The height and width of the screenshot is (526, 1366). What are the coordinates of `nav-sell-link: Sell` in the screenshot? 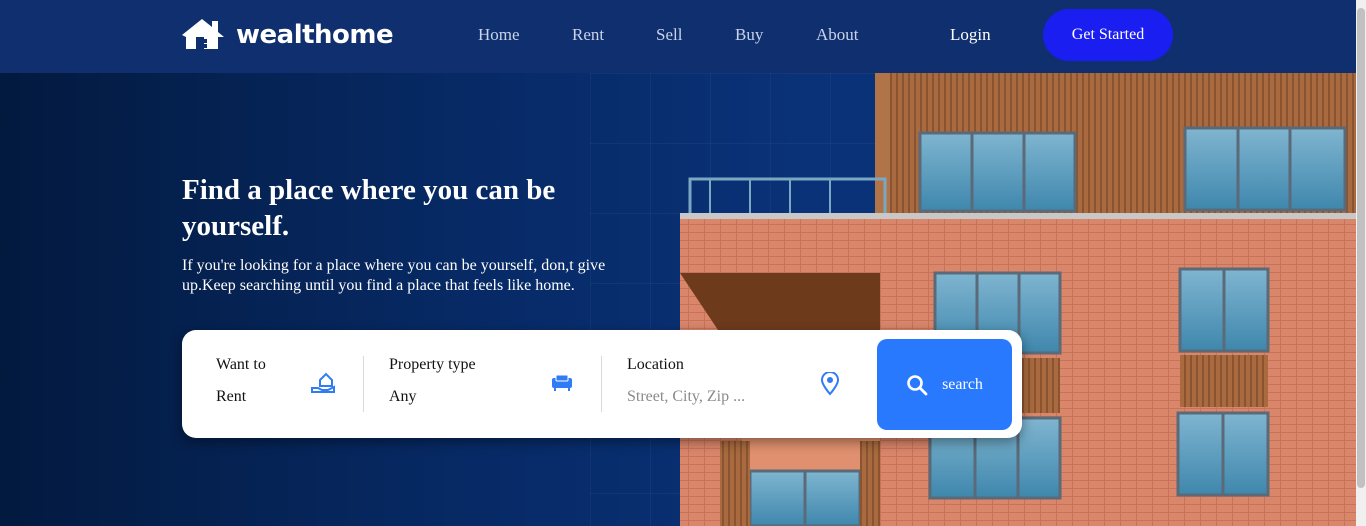 It's located at (669, 35).